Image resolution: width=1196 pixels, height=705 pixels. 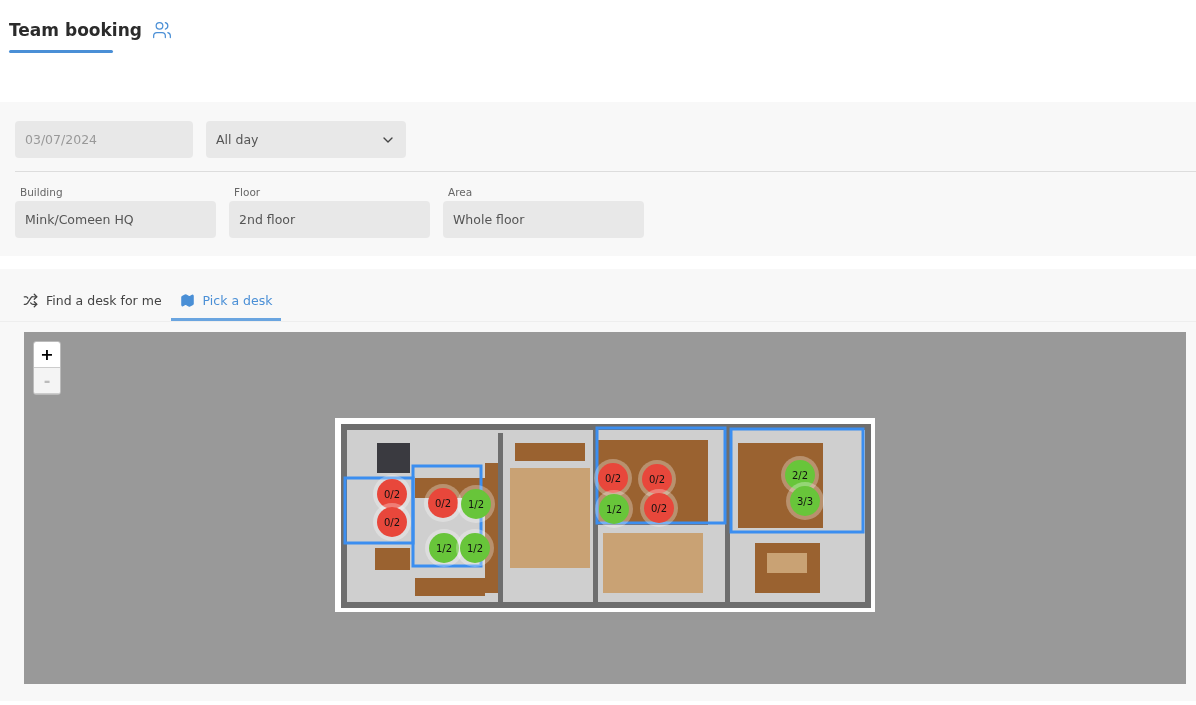 What do you see at coordinates (41, 192) in the screenshot?
I see `field-label: Building` at bounding box center [41, 192].